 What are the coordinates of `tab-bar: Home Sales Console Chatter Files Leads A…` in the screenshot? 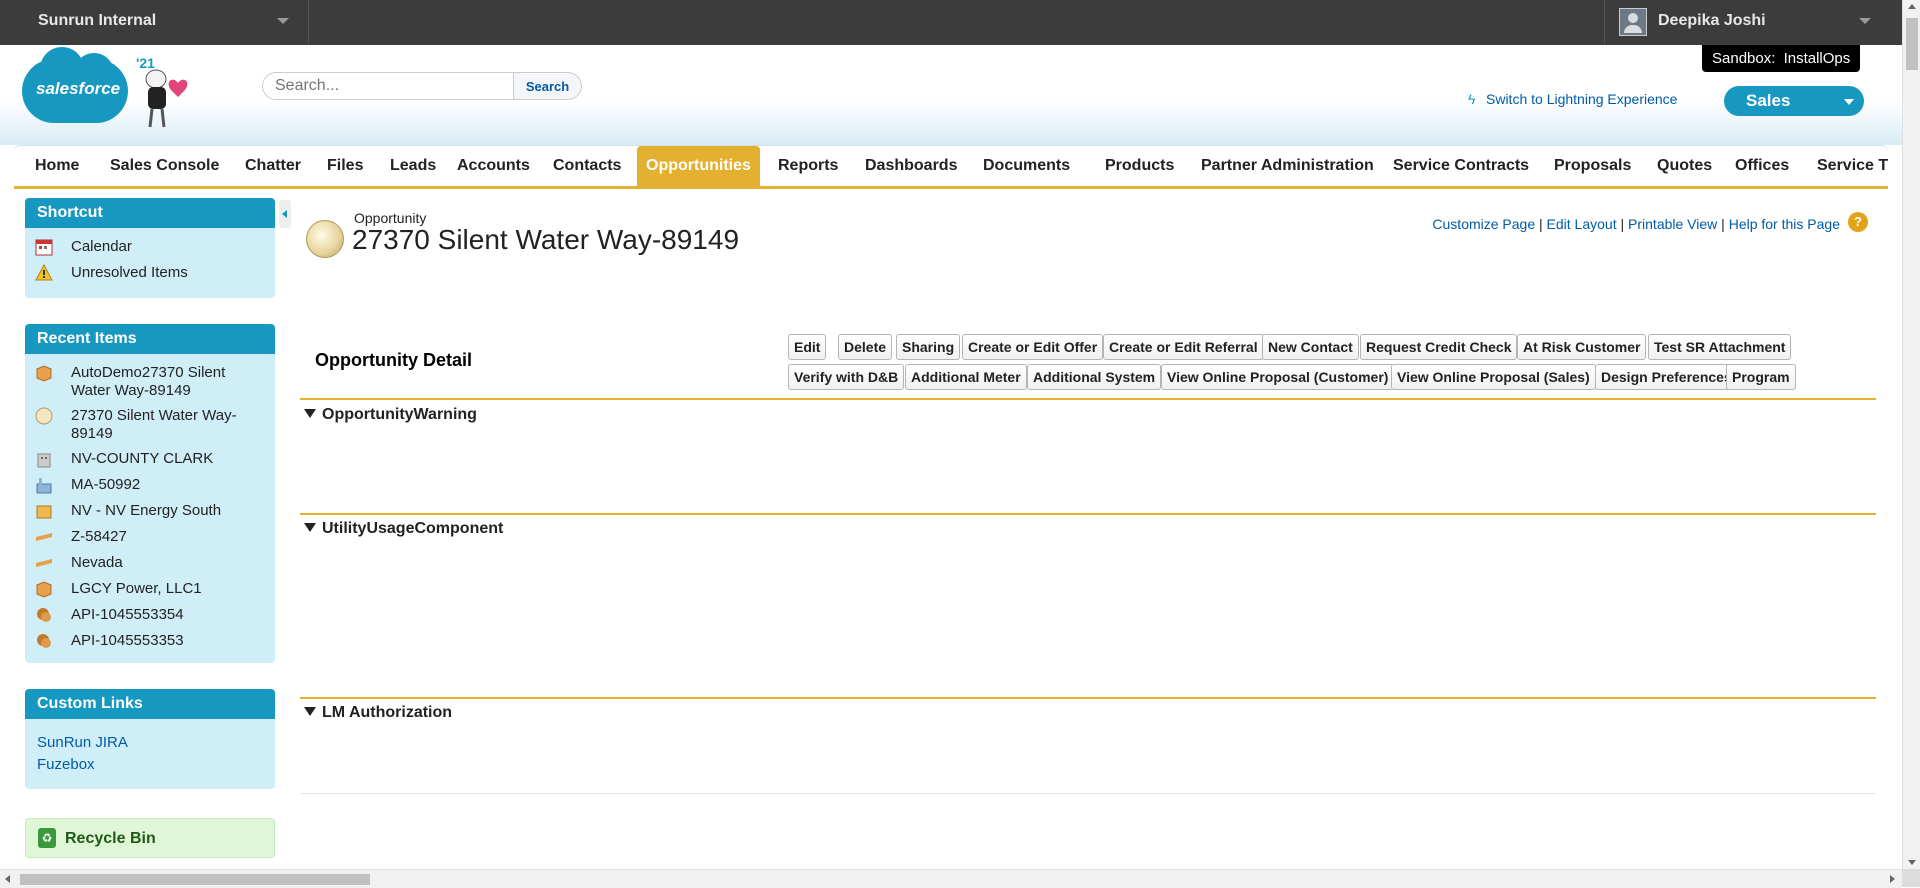 It's located at (951, 167).